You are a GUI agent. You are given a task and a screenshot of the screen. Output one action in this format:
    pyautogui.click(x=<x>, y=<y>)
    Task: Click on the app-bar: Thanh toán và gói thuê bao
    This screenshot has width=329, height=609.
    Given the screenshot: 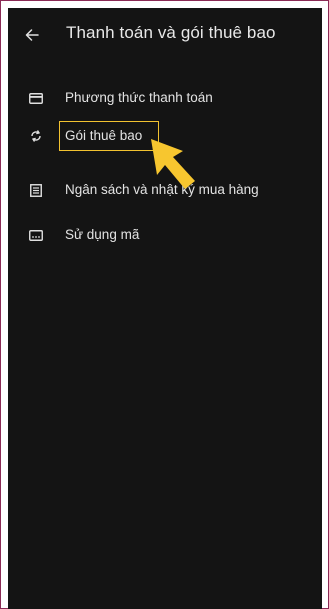 What is the action you would take?
    pyautogui.click(x=165, y=34)
    